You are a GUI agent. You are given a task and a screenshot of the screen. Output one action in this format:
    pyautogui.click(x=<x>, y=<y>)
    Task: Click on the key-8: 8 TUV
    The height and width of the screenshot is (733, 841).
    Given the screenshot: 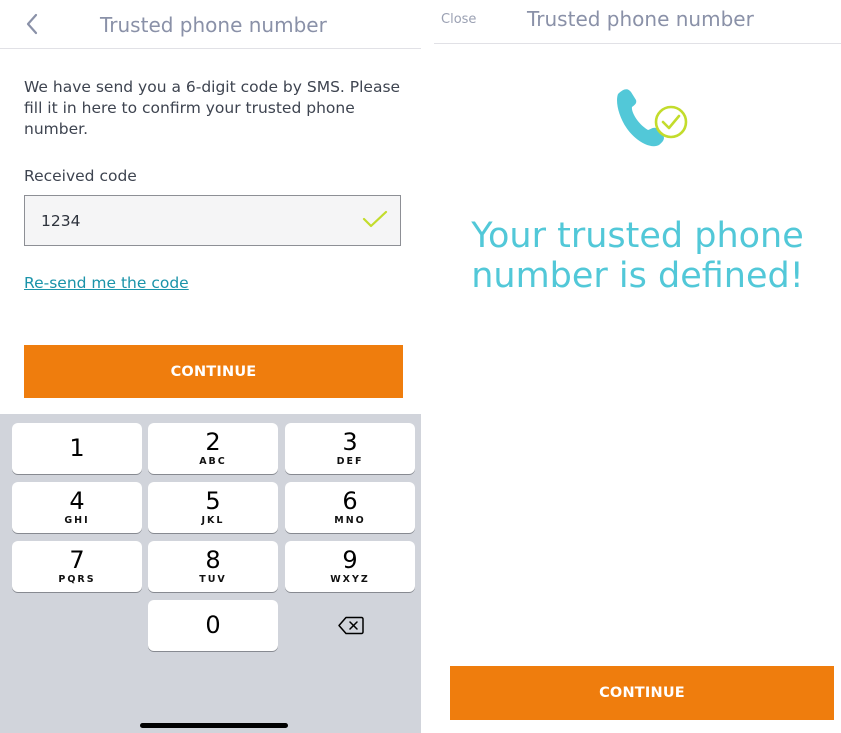 What is the action you would take?
    pyautogui.click(x=213, y=566)
    